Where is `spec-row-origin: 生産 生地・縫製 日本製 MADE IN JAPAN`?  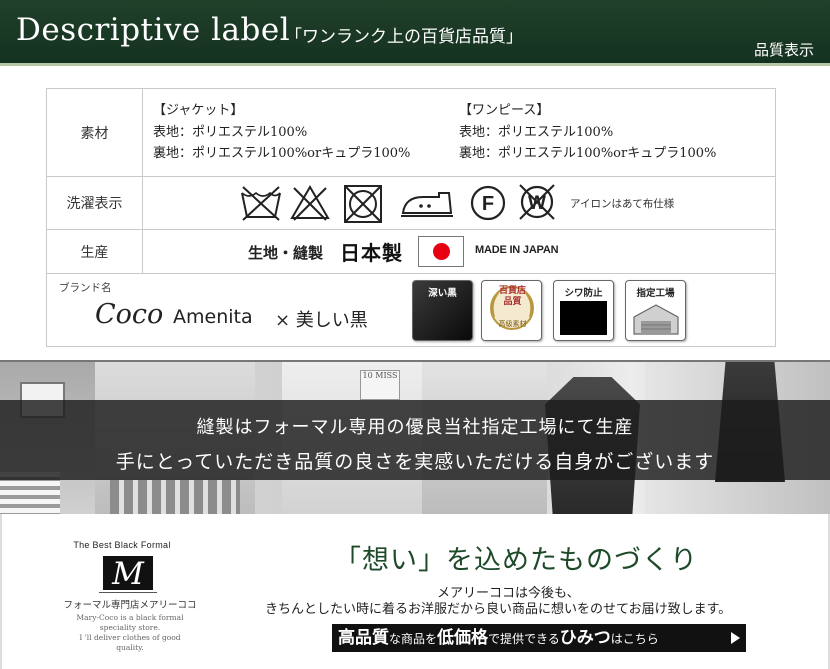 spec-row-origin: 生産 生地・縫製 日本製 MADE IN JAPAN is located at coordinates (411, 251).